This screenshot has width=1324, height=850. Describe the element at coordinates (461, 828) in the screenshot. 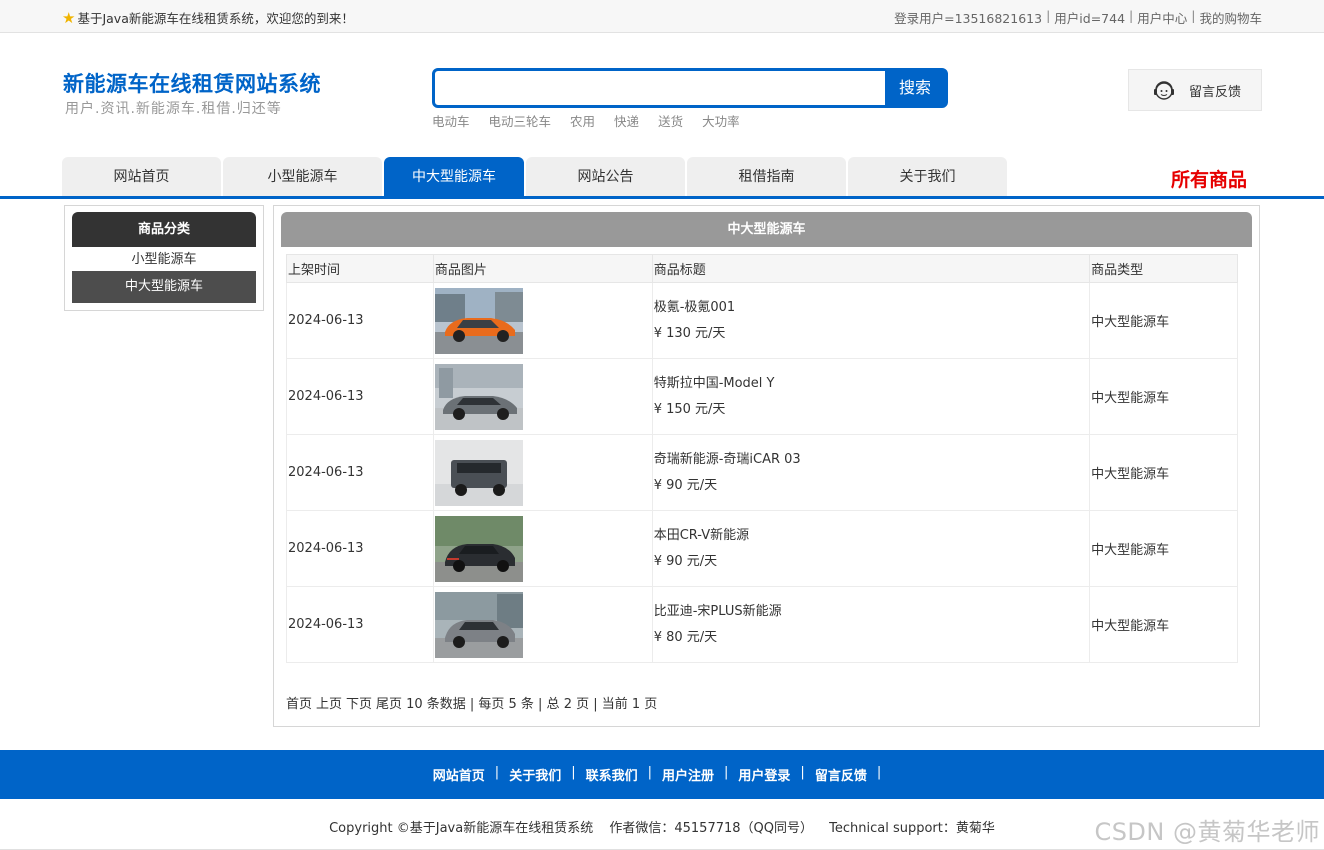

I see `copyright-text: Copyright ©基于Java新能源车在线租赁系统` at that location.